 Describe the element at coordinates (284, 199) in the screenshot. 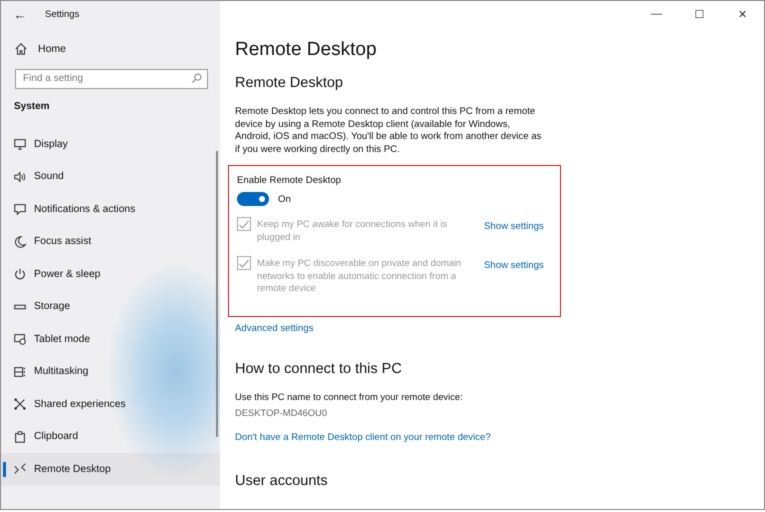

I see `toggle-state-text: On` at that location.